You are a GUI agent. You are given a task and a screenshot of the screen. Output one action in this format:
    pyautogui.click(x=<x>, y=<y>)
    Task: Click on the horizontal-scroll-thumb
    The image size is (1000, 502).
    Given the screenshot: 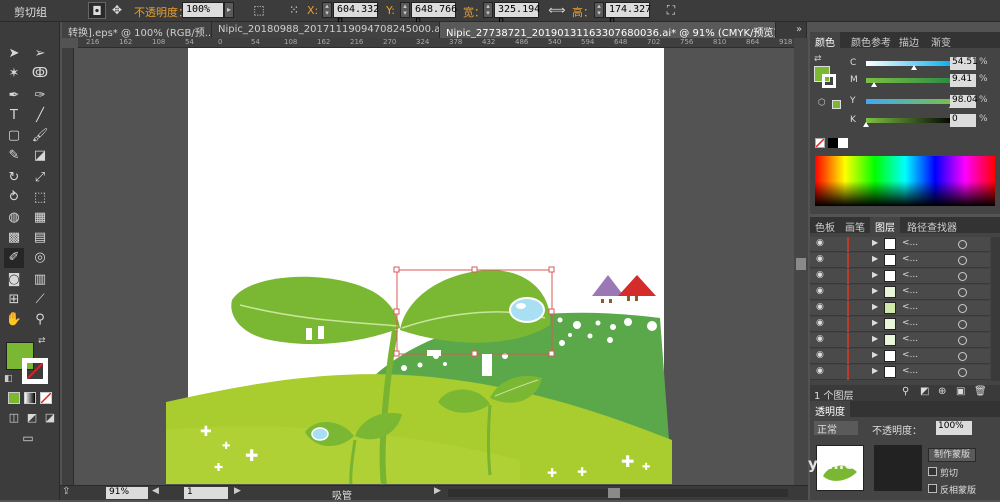 What is the action you would take?
    pyautogui.click(x=614, y=493)
    